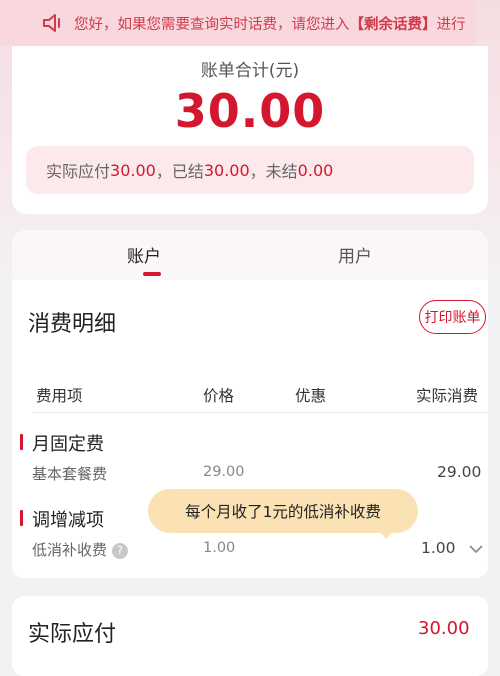 The height and width of the screenshot is (676, 500). Describe the element at coordinates (447, 396) in the screenshot. I see `column-header-actual: 实际消费` at that location.